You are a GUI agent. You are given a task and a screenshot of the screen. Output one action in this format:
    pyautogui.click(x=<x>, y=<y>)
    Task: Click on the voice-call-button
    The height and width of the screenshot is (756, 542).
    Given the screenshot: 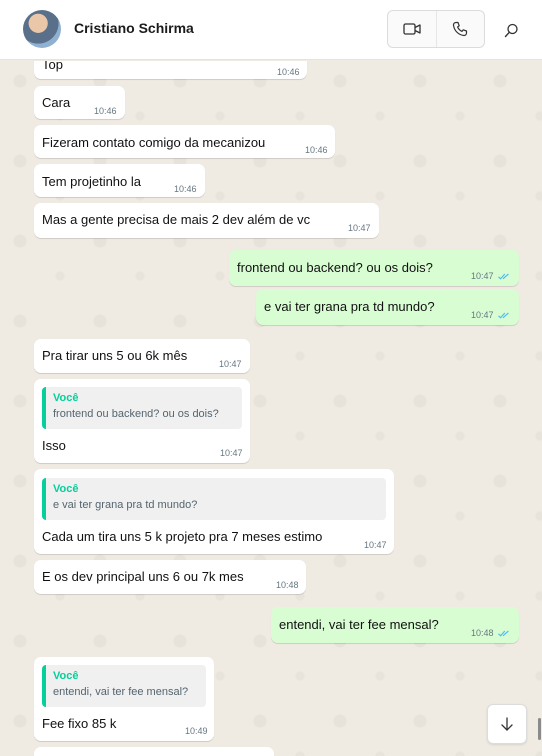 What is the action you would take?
    pyautogui.click(x=460, y=29)
    